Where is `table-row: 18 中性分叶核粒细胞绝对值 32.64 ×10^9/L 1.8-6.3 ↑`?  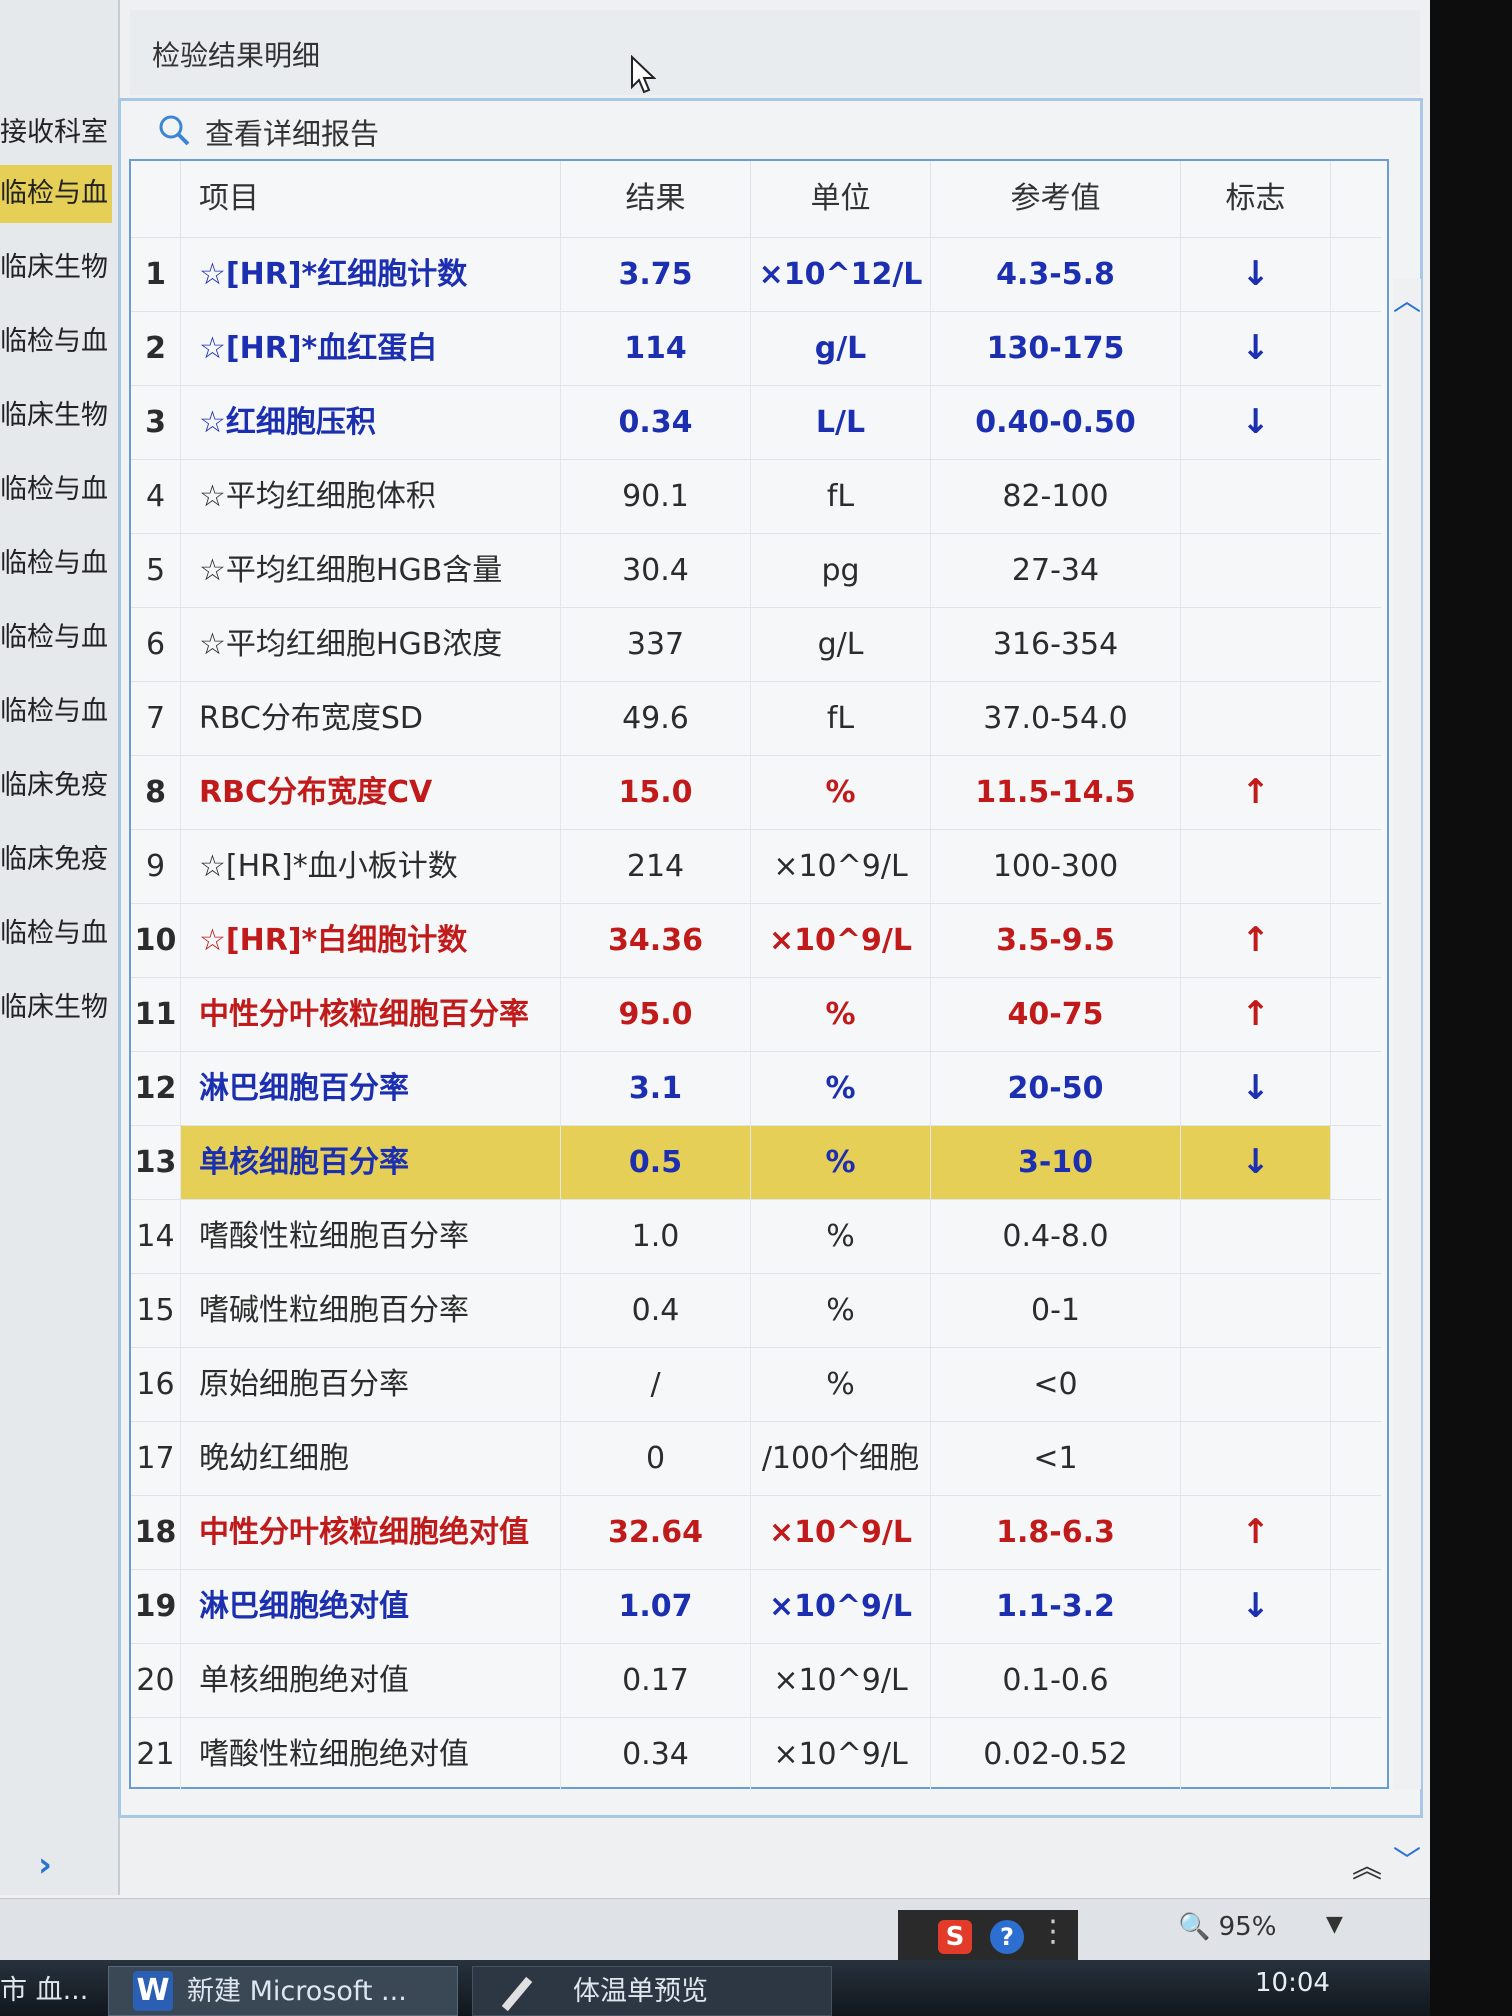 table-row: 18 中性分叶核粒细胞绝对值 32.64 ×10^9/L 1.8-6.3 ↑ is located at coordinates (756, 1532).